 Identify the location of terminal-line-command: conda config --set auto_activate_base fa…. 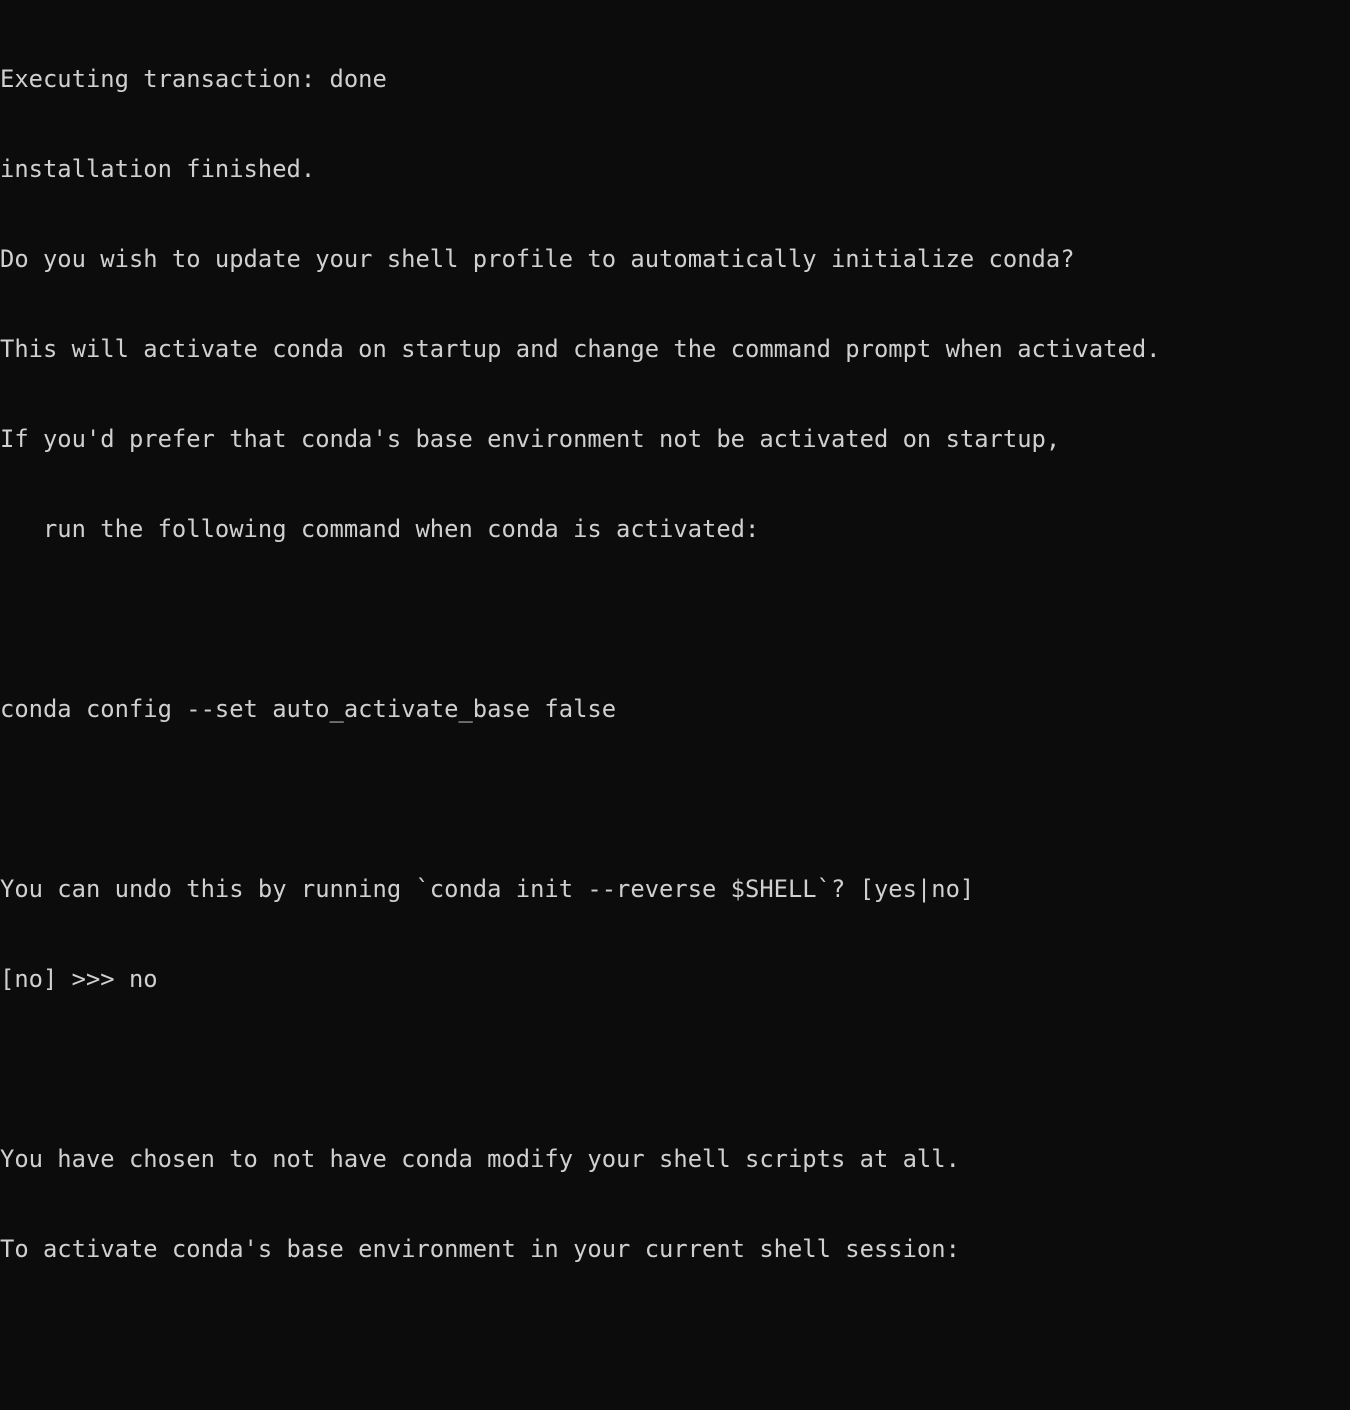
(308, 709).